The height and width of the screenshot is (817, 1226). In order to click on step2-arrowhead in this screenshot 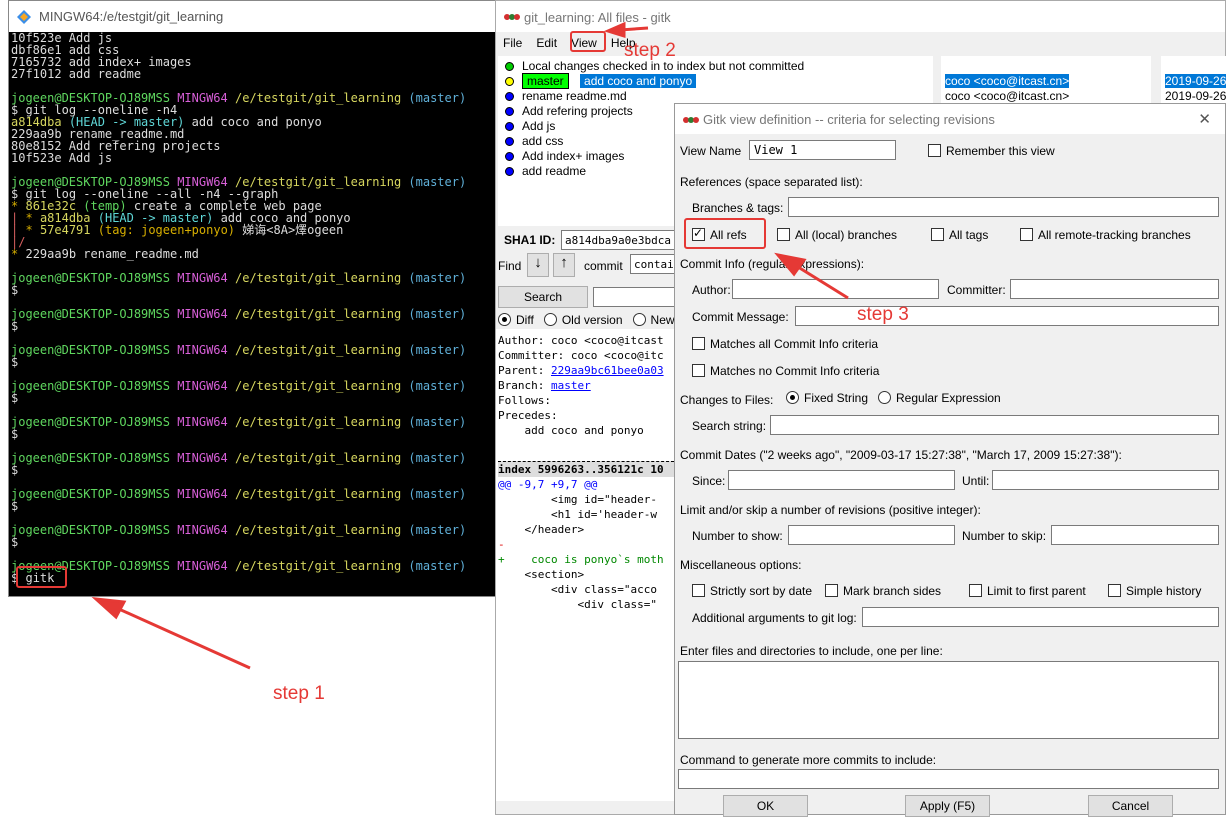, I will do `click(614, 30)`.